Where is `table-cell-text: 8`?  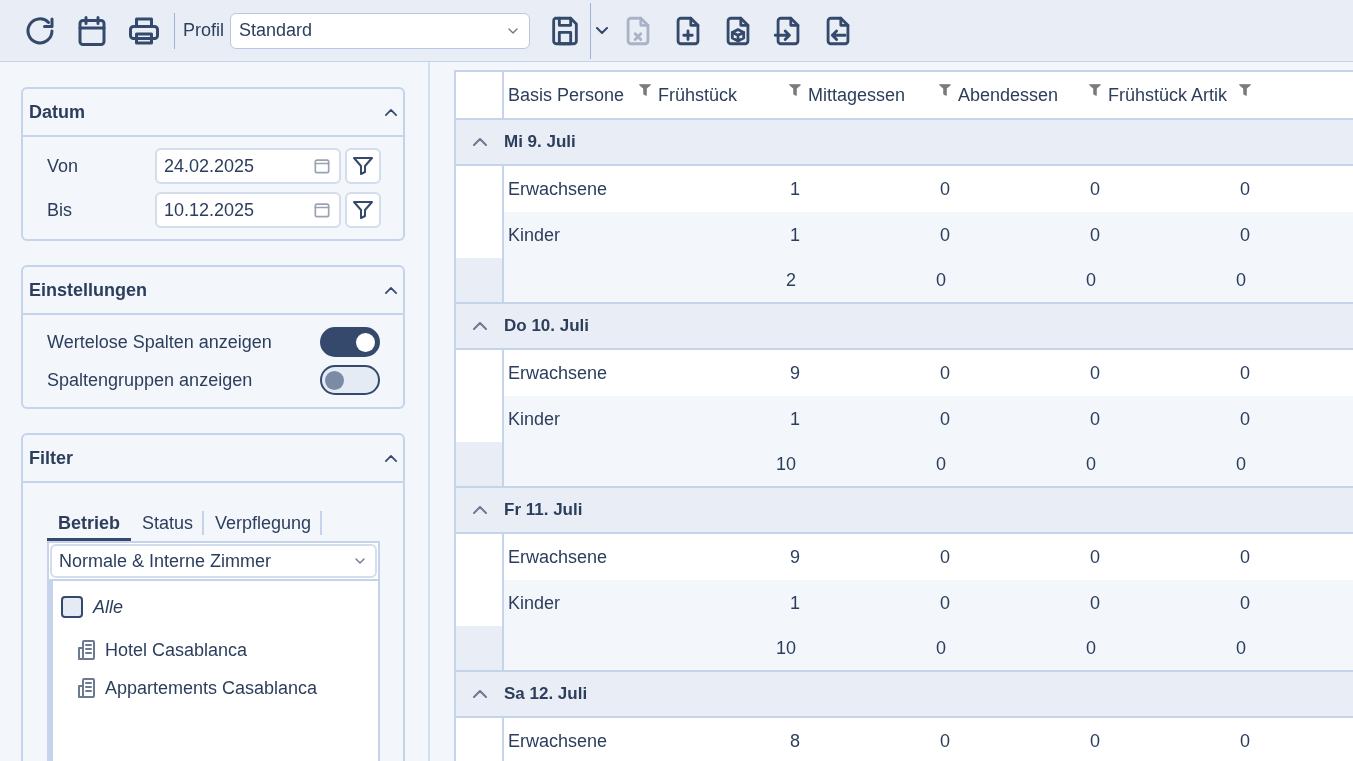 table-cell-text: 8 is located at coordinates (795, 741).